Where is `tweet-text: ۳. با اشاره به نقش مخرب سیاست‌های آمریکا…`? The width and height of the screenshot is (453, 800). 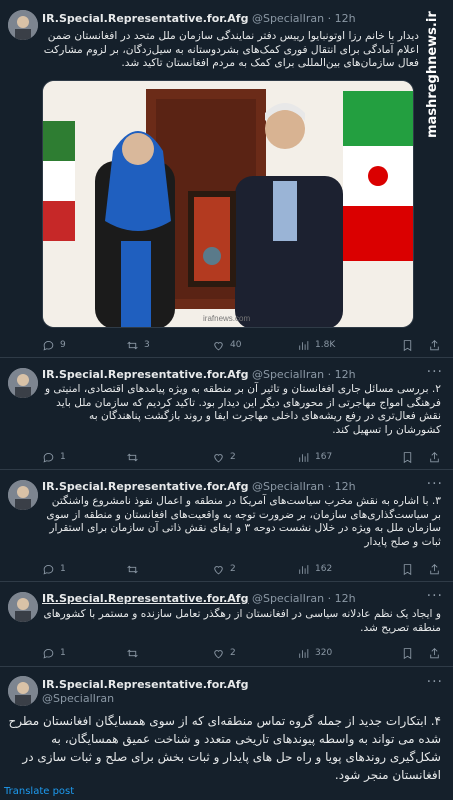
tweet-text: ۳. با اشاره به نقش مخرب سیاست‌های آمریکا… is located at coordinates (243, 521).